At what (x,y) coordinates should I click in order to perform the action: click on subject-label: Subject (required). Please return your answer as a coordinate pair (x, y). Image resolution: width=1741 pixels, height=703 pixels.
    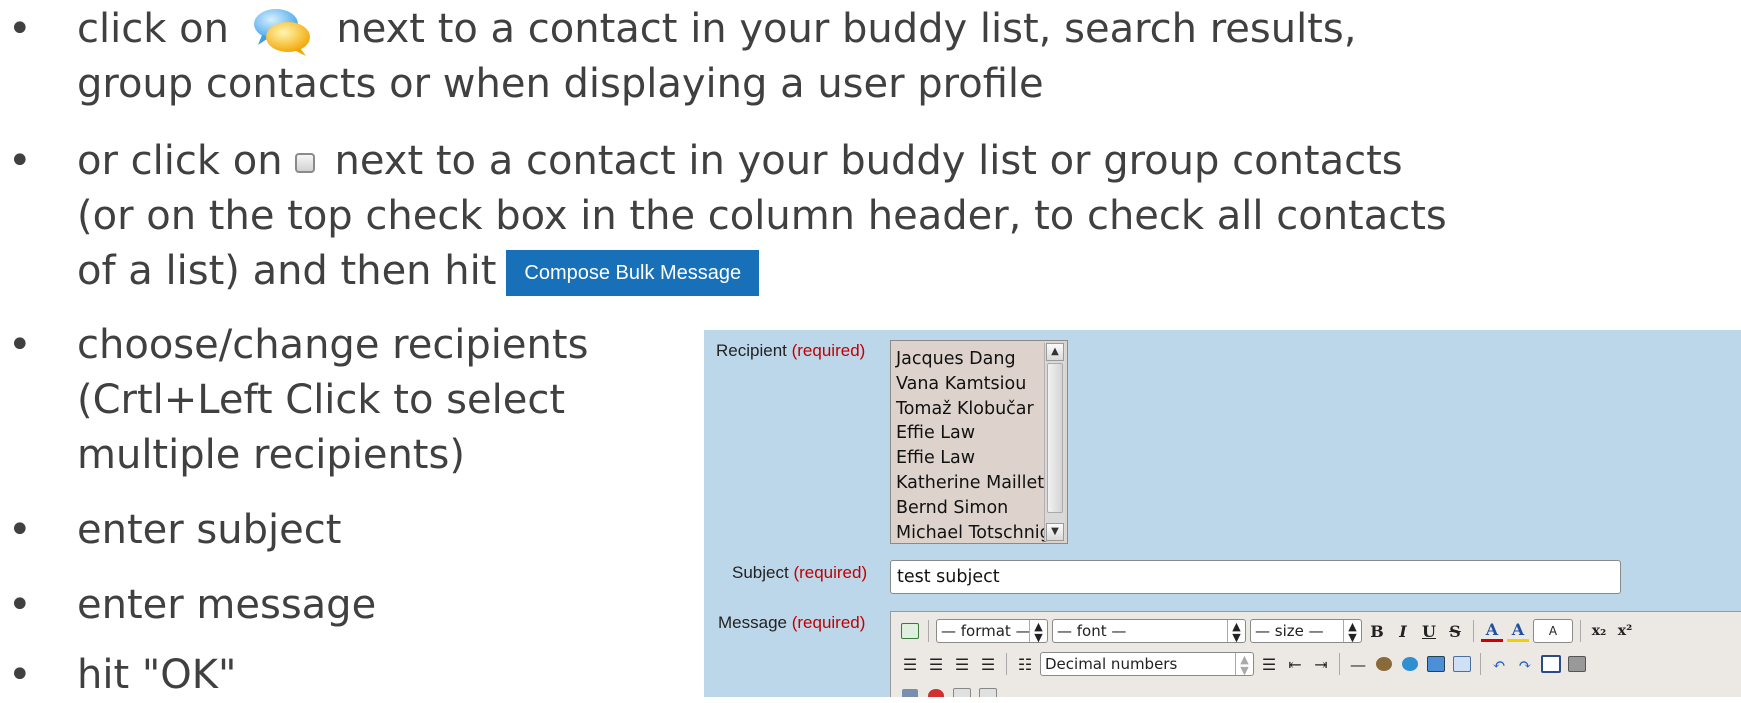
    Looking at the image, I should click on (799, 573).